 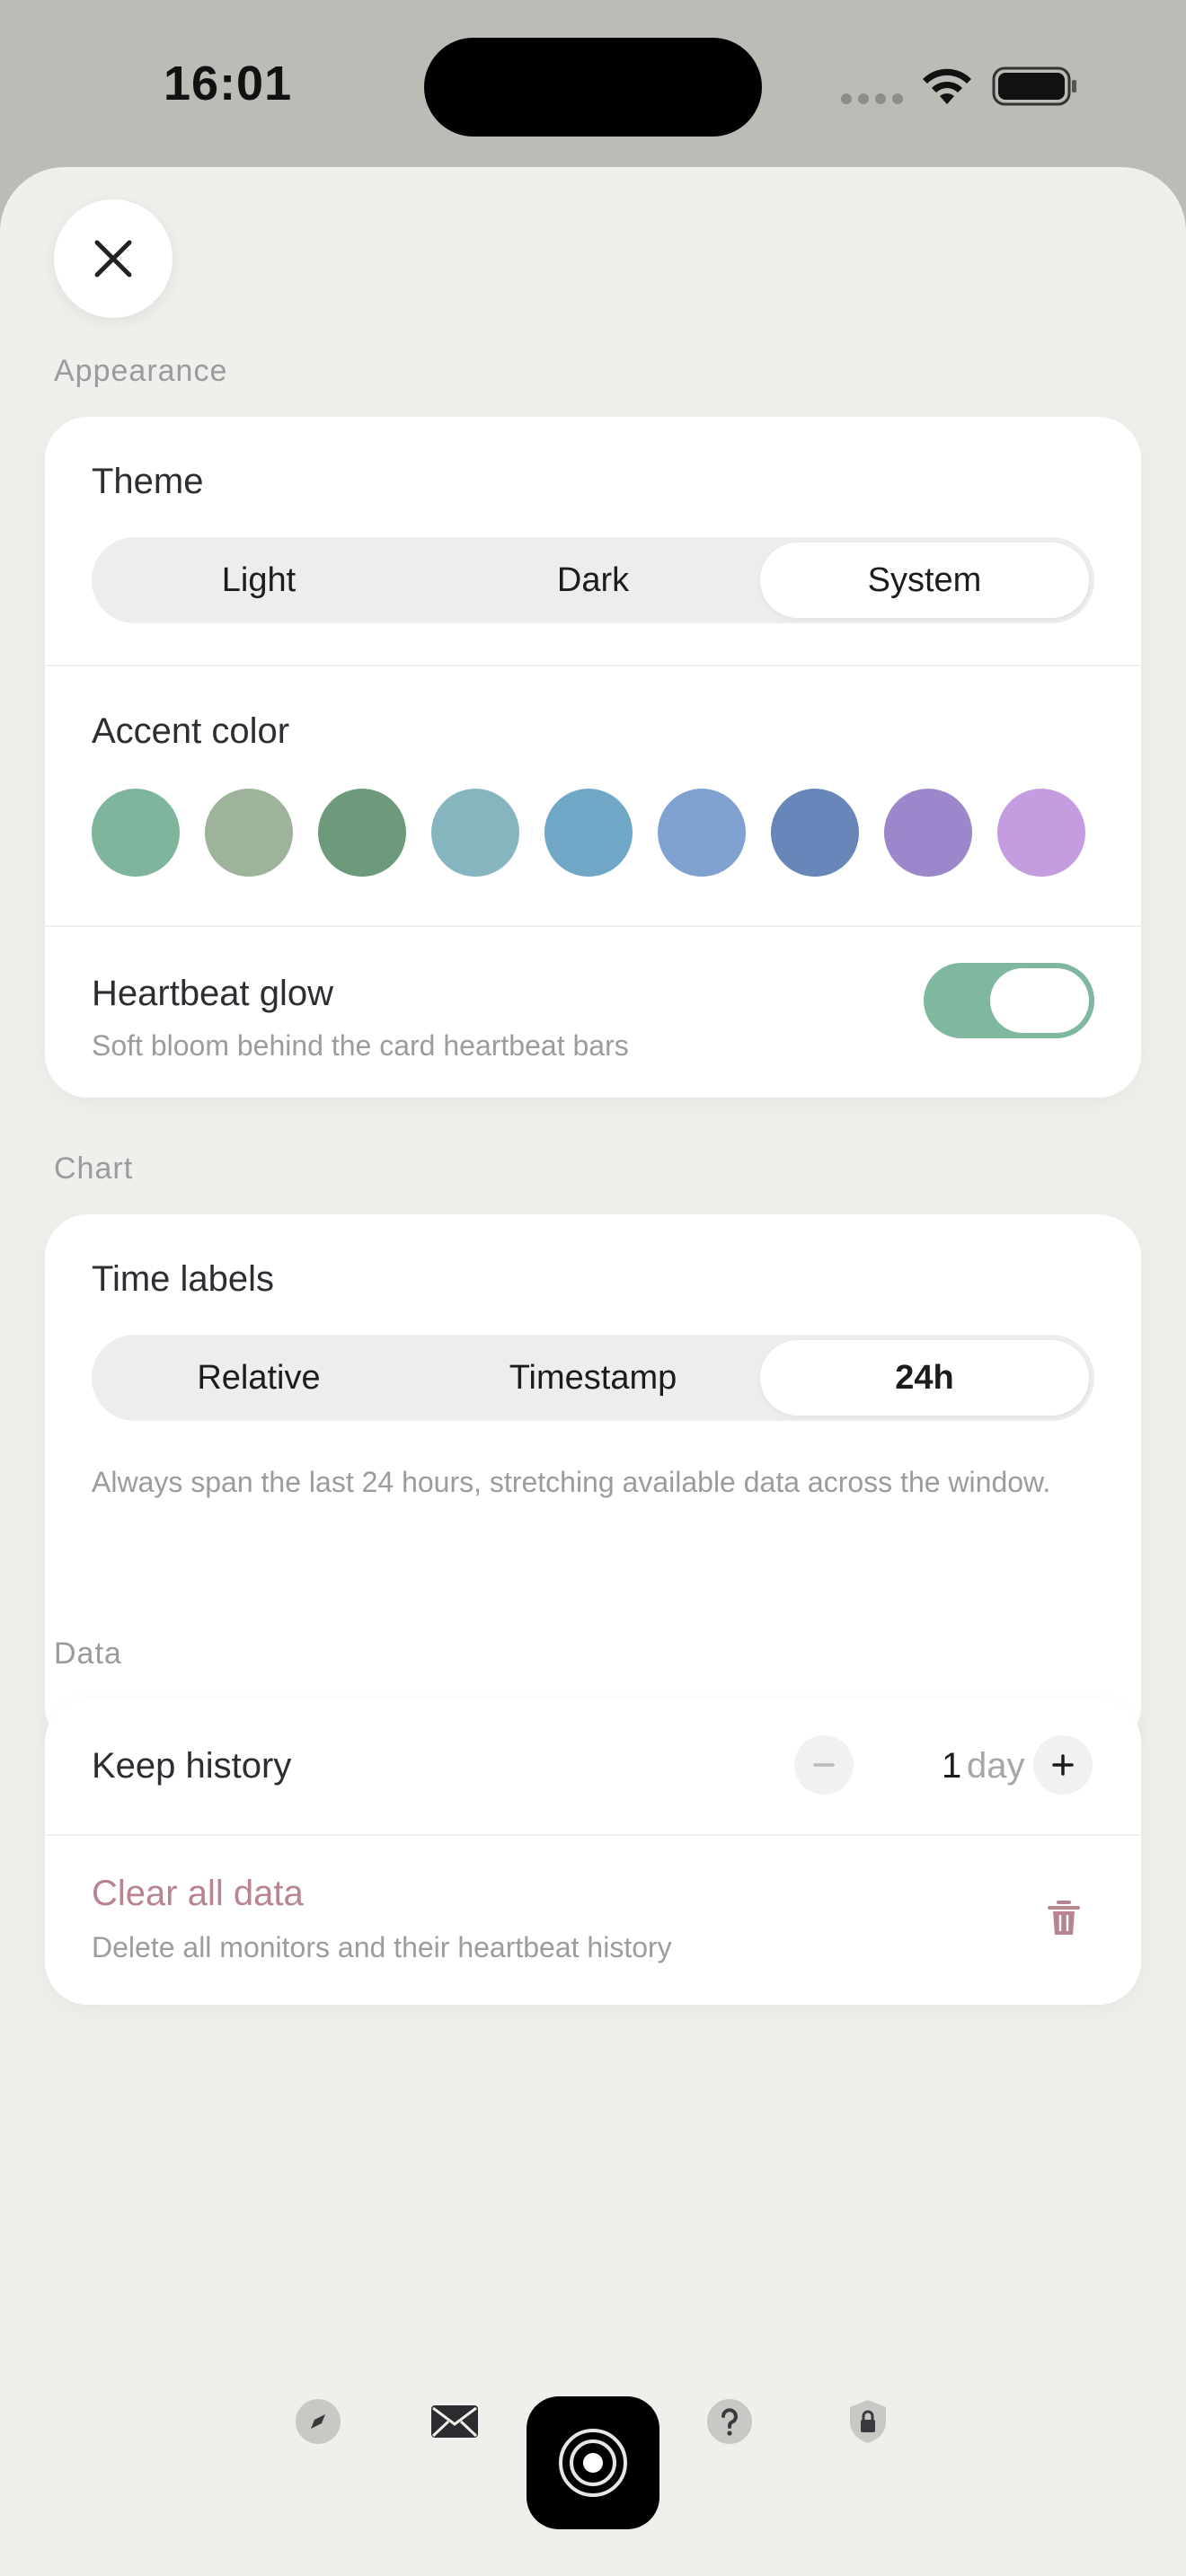 What do you see at coordinates (148, 481) in the screenshot?
I see `theme-label: Theme` at bounding box center [148, 481].